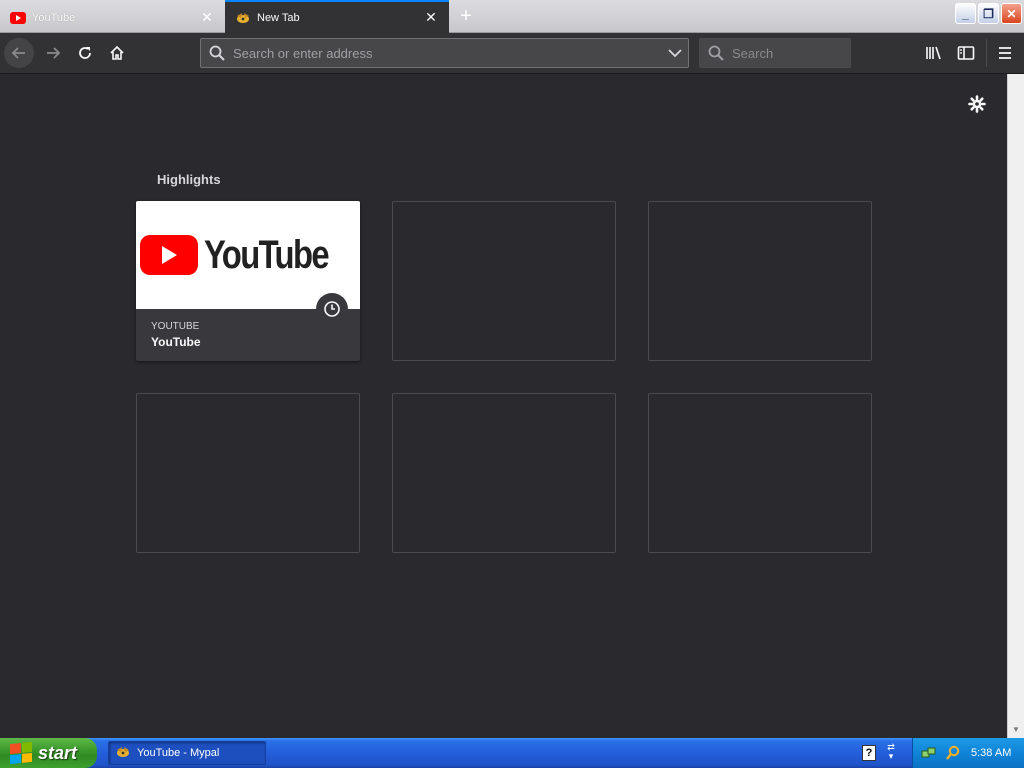 The image size is (1024, 768). Describe the element at coordinates (968, 753) in the screenshot. I see `system-tray: 5:38 AM` at that location.